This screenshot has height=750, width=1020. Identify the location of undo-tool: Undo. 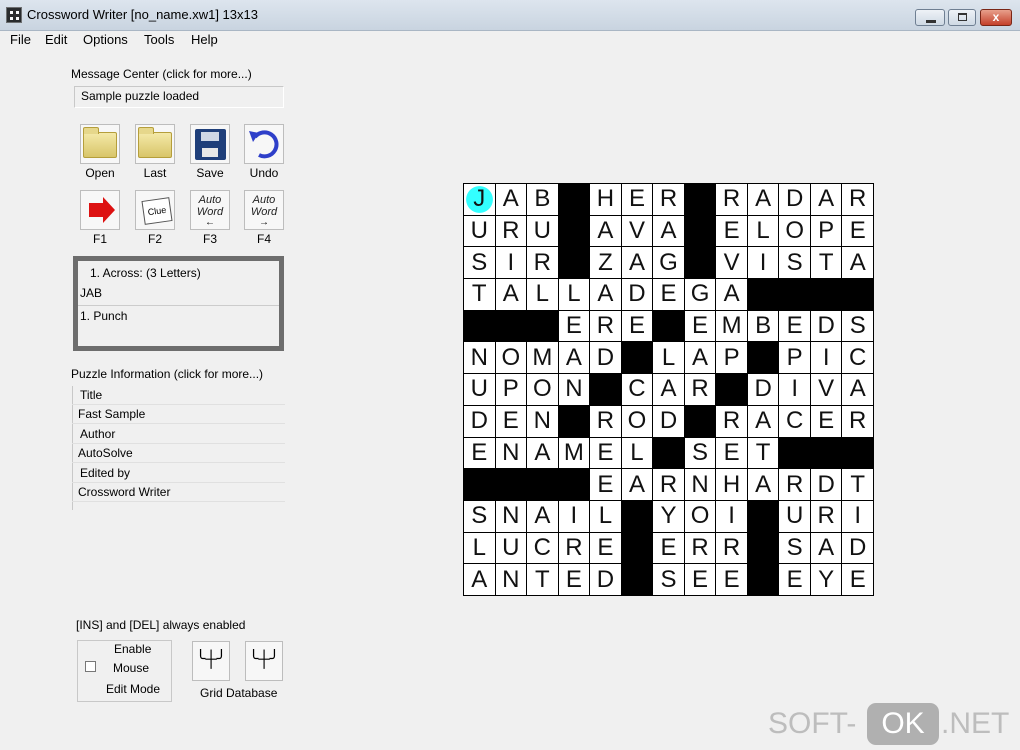
(264, 152).